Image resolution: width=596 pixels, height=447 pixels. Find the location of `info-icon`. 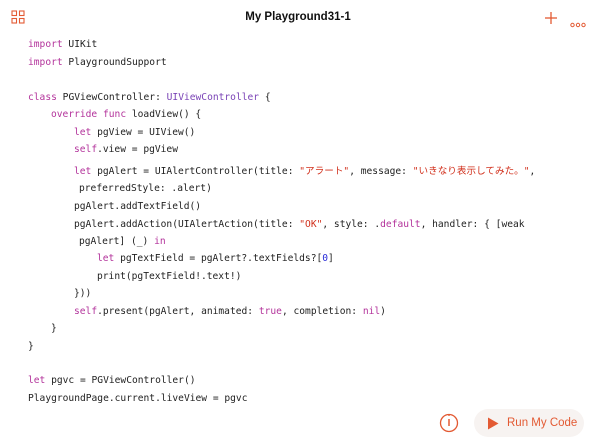

info-icon is located at coordinates (449, 423).